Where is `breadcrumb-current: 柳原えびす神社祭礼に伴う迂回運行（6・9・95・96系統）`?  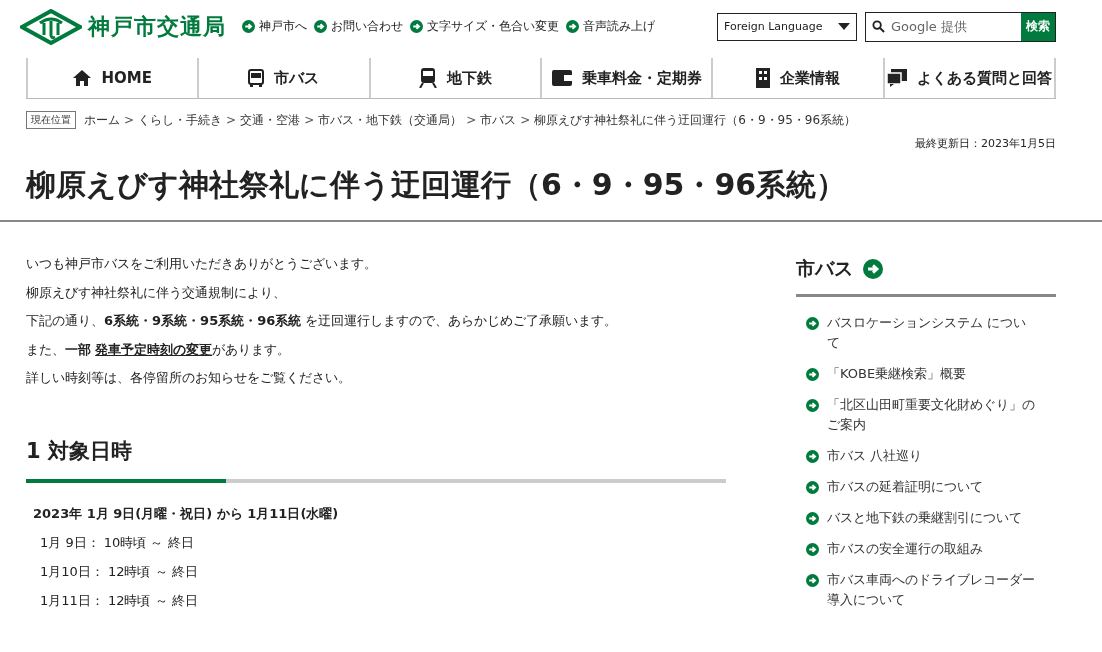 breadcrumb-current: 柳原えびす神社祭礼に伴う迂回運行（6・9・95・96系統） is located at coordinates (695, 120).